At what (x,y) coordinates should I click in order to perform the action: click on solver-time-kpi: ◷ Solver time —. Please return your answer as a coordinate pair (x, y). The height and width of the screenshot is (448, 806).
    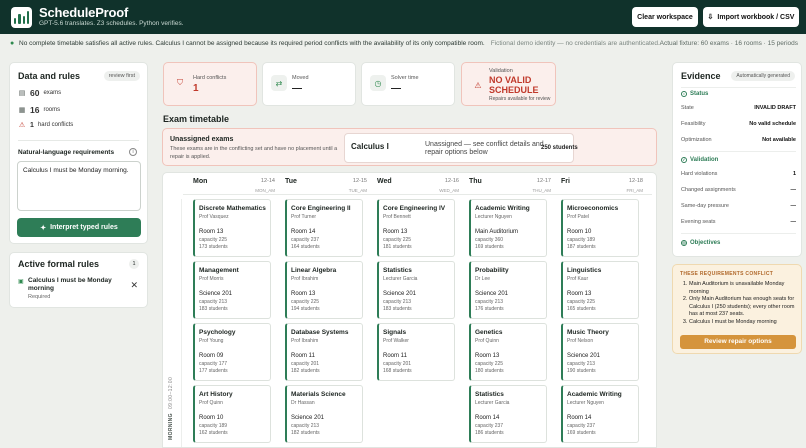
    Looking at the image, I should click on (408, 84).